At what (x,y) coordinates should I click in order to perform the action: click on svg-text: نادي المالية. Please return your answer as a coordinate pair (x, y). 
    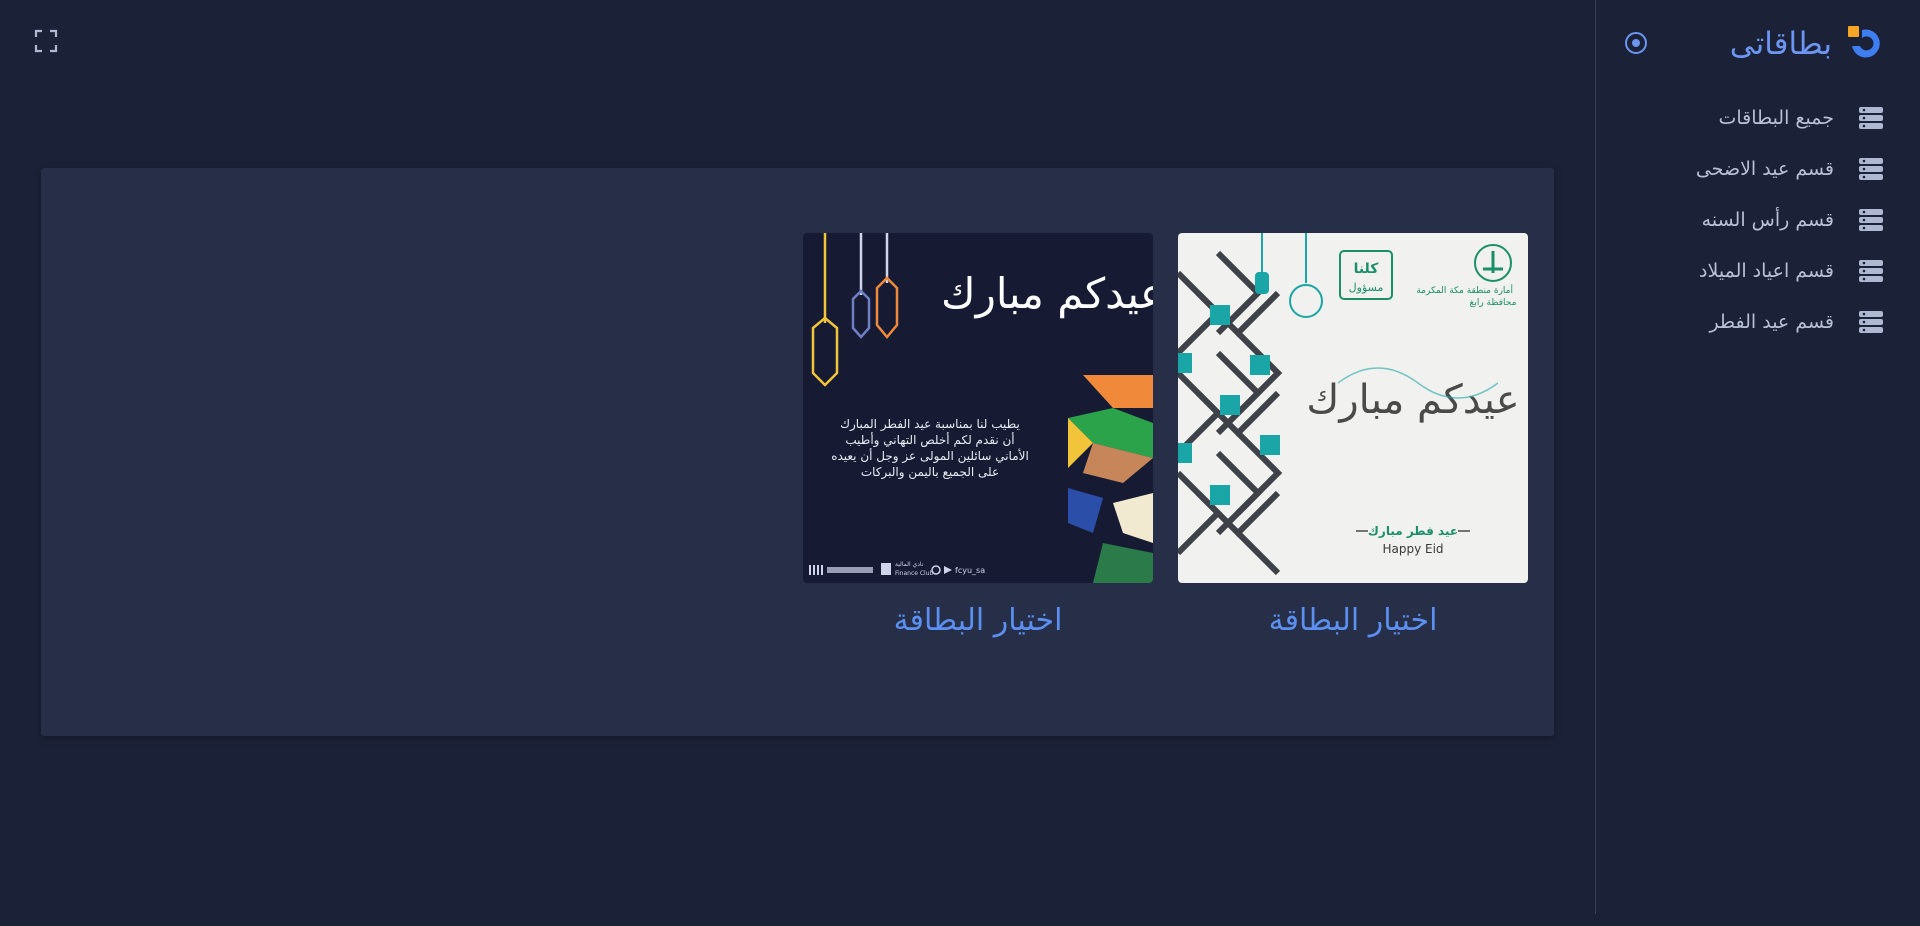
    Looking at the image, I should click on (909, 564).